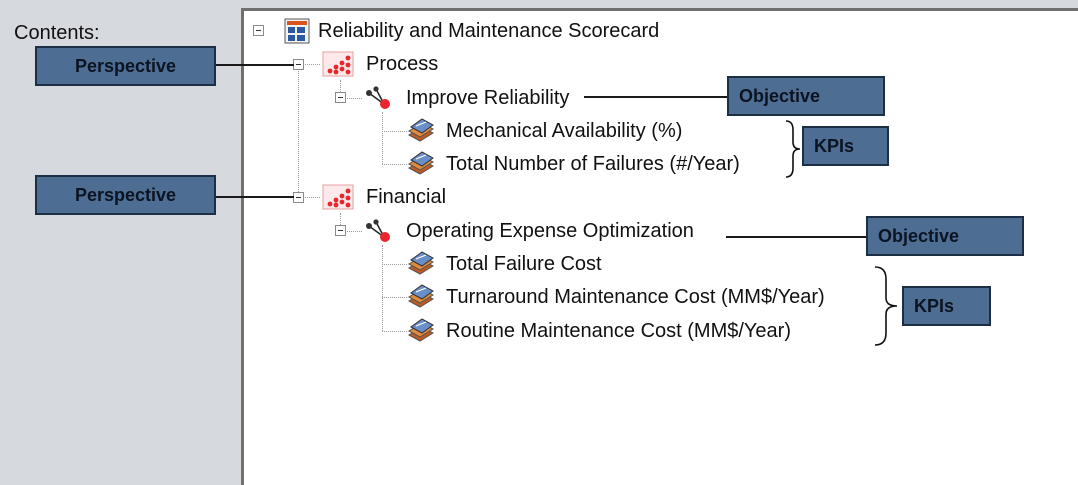 This screenshot has width=1078, height=485. I want to click on collapse-toggle-root, so click(258, 30).